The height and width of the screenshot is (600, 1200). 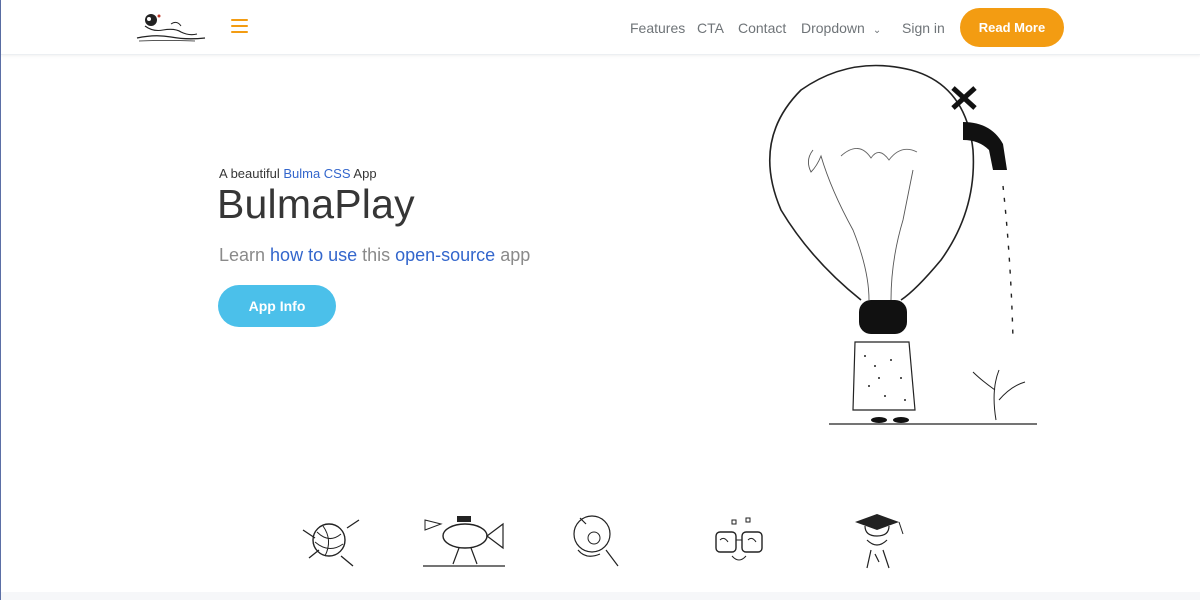 I want to click on desc-text-2: this, so click(x=376, y=255).